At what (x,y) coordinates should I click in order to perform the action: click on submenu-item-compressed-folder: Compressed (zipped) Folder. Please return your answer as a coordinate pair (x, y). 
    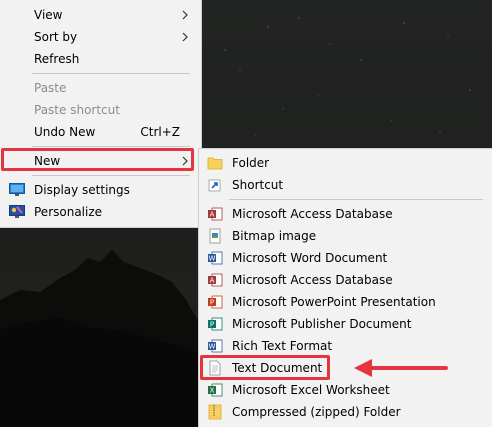
    Looking at the image, I should click on (345, 412).